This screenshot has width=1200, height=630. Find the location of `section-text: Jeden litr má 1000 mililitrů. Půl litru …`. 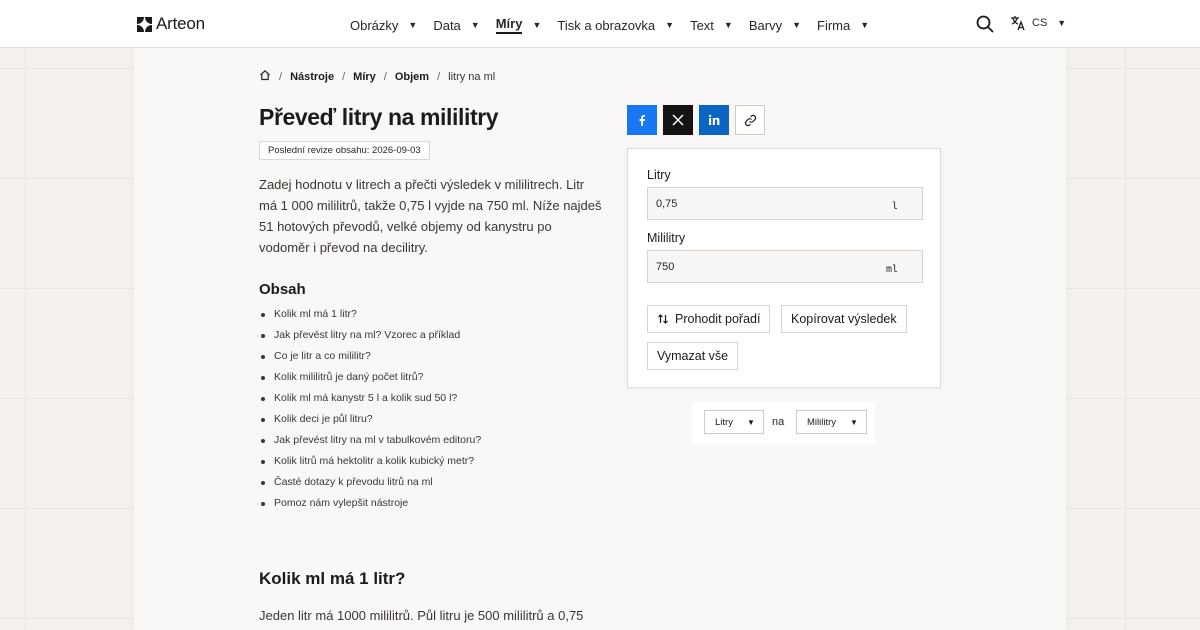

section-text: Jeden litr má 1000 mililitrů. Půl litru … is located at coordinates (421, 615).